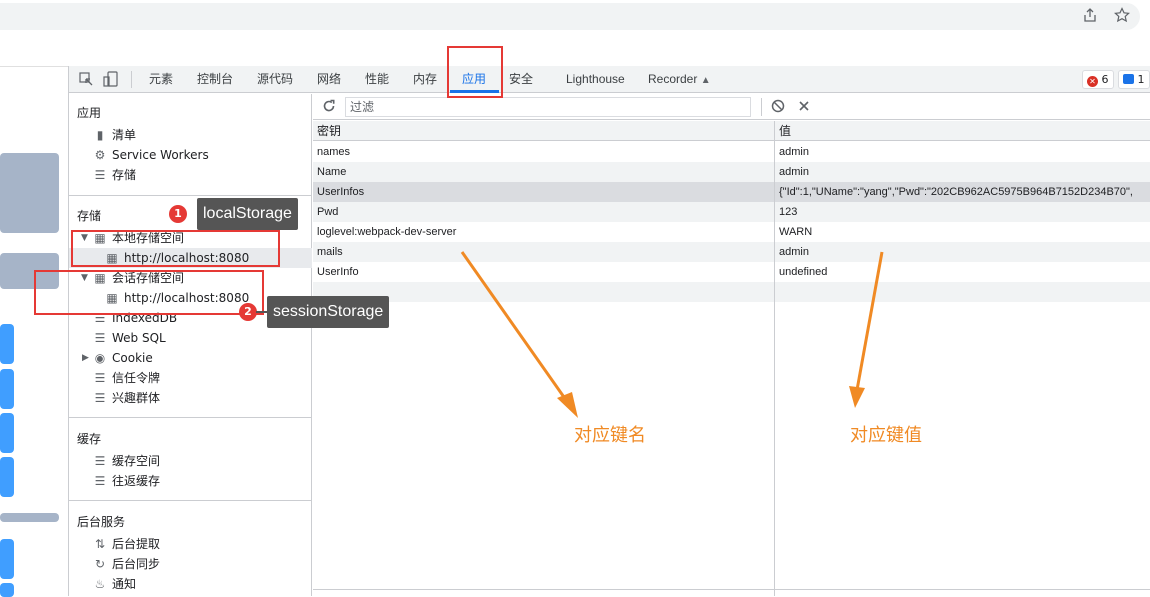 This screenshot has height=597, width=1150. Describe the element at coordinates (567, 405) in the screenshot. I see `arrow-key-head` at that location.